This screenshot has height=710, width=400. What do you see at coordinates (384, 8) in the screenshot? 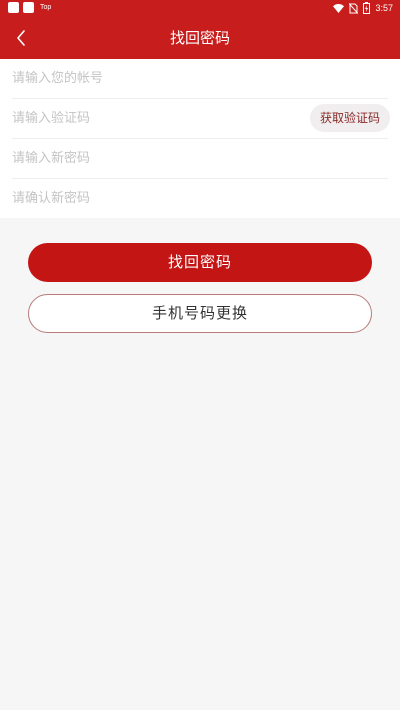
I see `status-time: 3:57` at bounding box center [384, 8].